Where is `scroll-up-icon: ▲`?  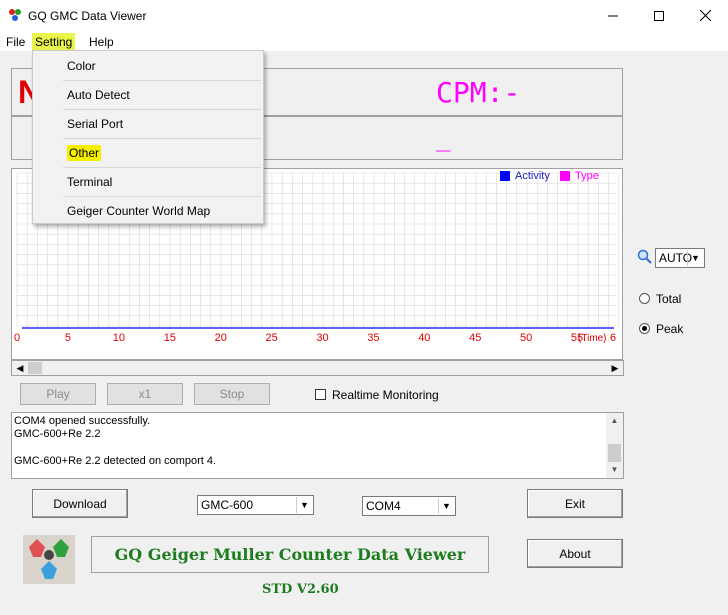
scroll-up-icon: ▲ is located at coordinates (614, 421).